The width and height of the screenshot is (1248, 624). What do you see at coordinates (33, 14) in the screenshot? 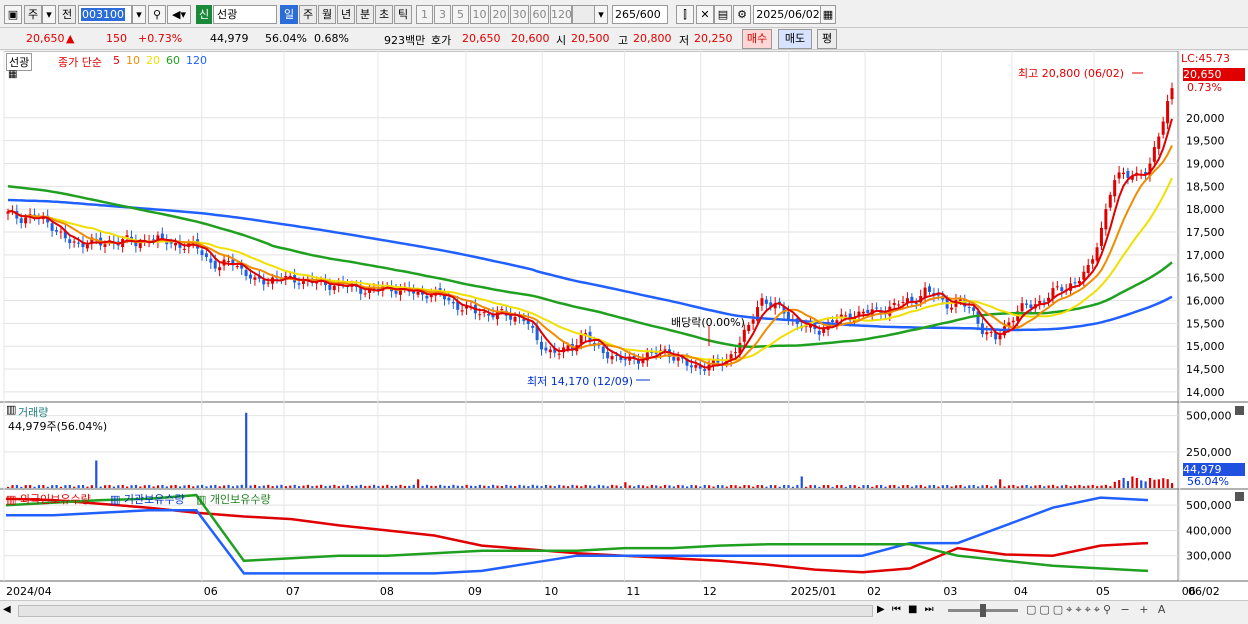
I see `market-selector: 주` at bounding box center [33, 14].